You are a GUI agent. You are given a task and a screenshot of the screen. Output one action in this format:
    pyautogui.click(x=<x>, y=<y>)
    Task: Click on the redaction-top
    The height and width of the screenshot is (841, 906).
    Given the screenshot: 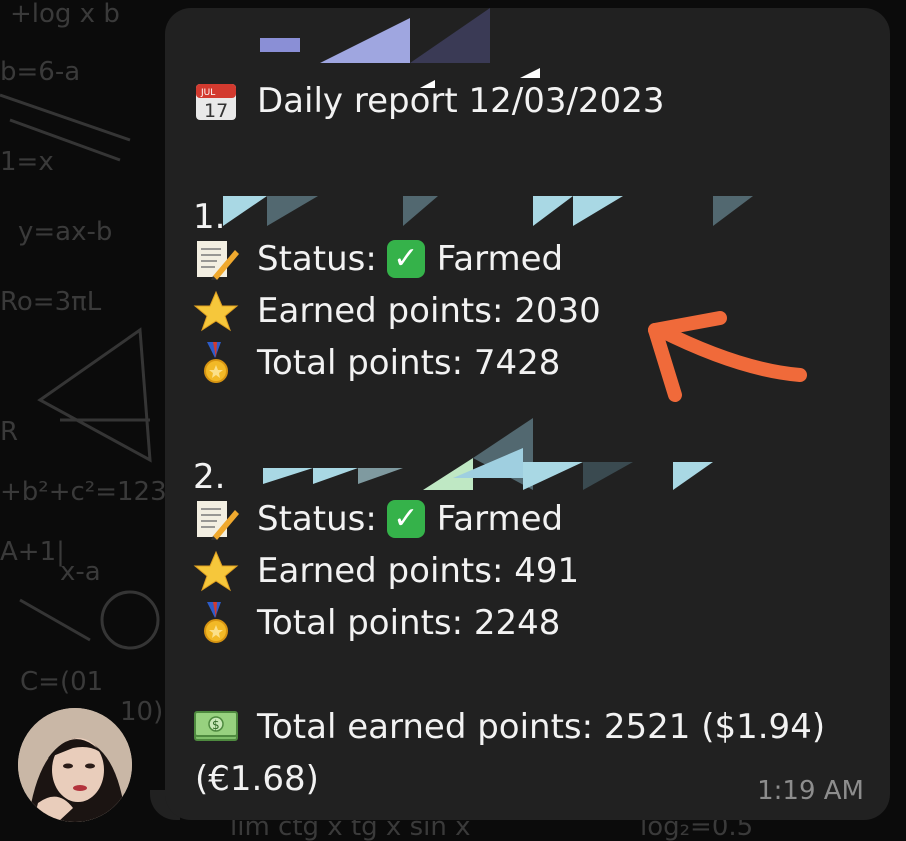 What is the action you would take?
    pyautogui.click(x=400, y=48)
    